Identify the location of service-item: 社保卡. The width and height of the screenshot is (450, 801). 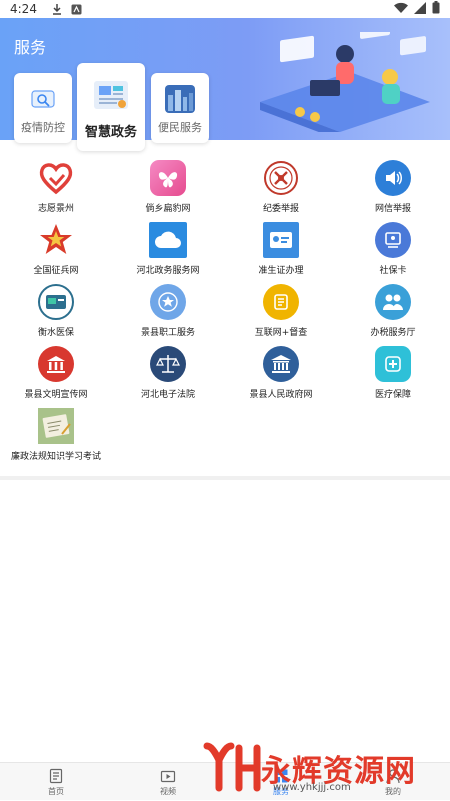
(393, 249).